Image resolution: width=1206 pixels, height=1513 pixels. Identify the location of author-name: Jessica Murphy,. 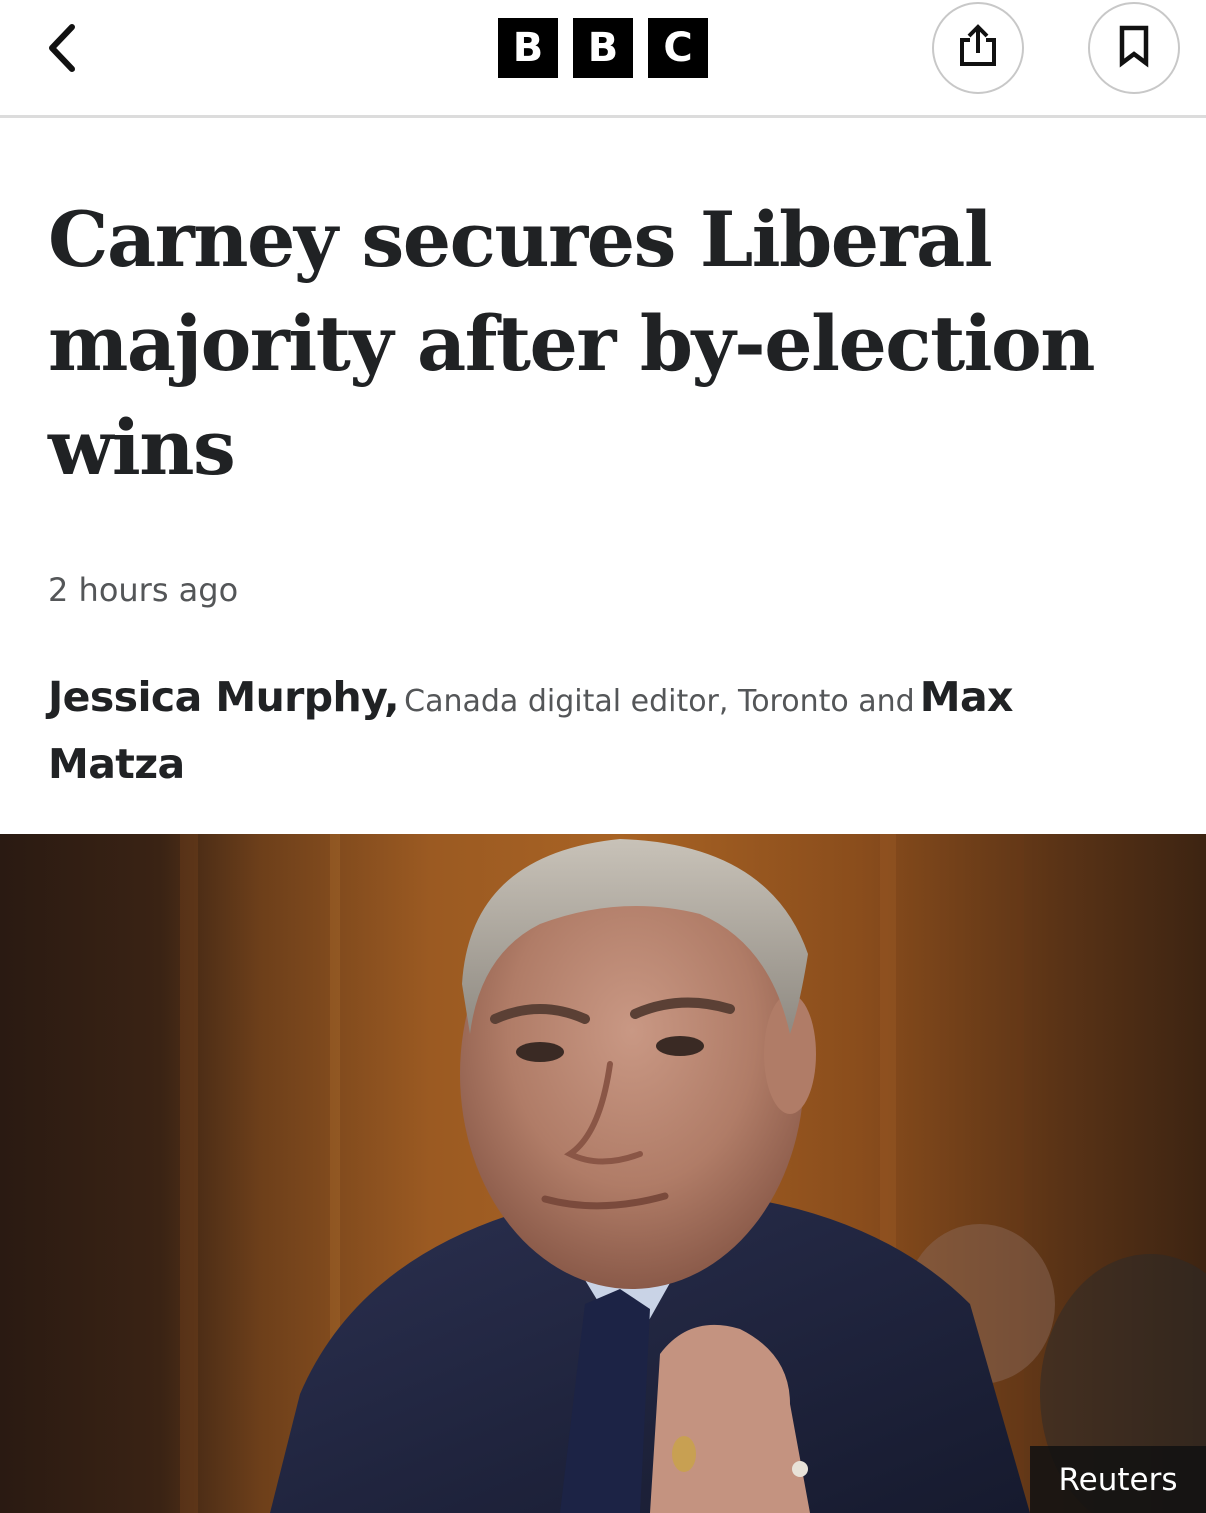
(224, 697).